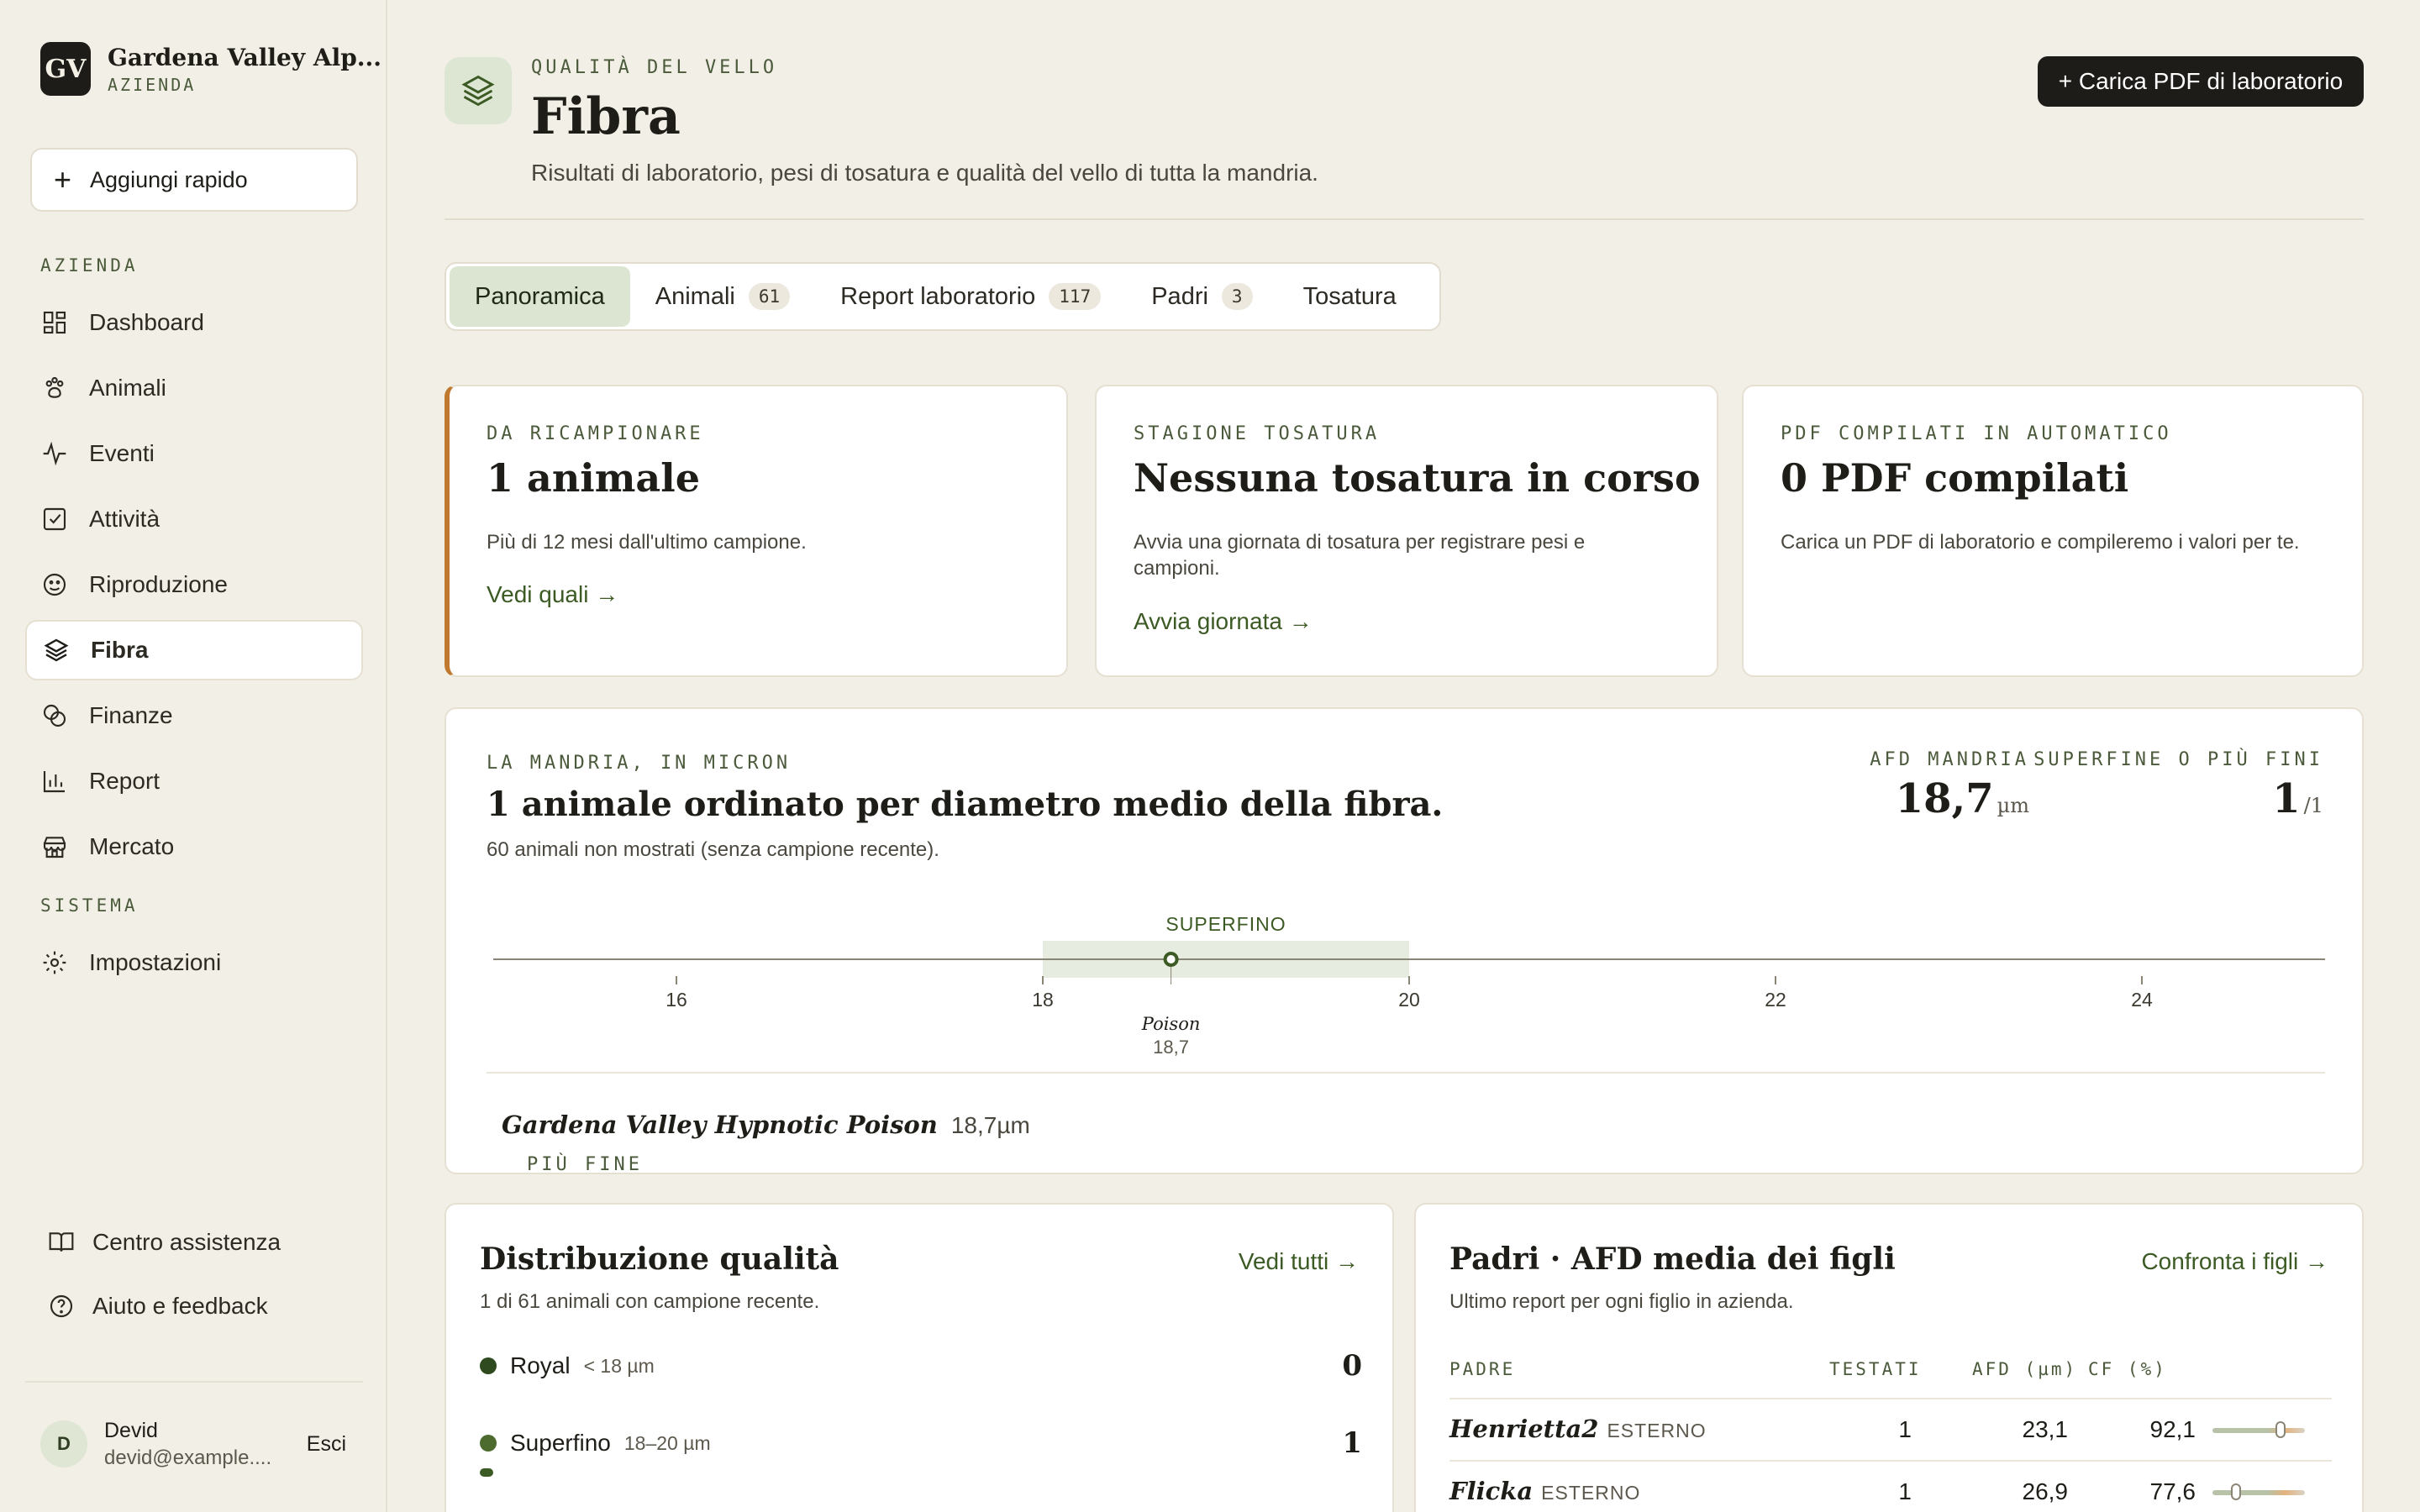 This screenshot has height=1512, width=2420. What do you see at coordinates (194, 1443) in the screenshot?
I see `user-row: D Devid devid@example.... Esci` at bounding box center [194, 1443].